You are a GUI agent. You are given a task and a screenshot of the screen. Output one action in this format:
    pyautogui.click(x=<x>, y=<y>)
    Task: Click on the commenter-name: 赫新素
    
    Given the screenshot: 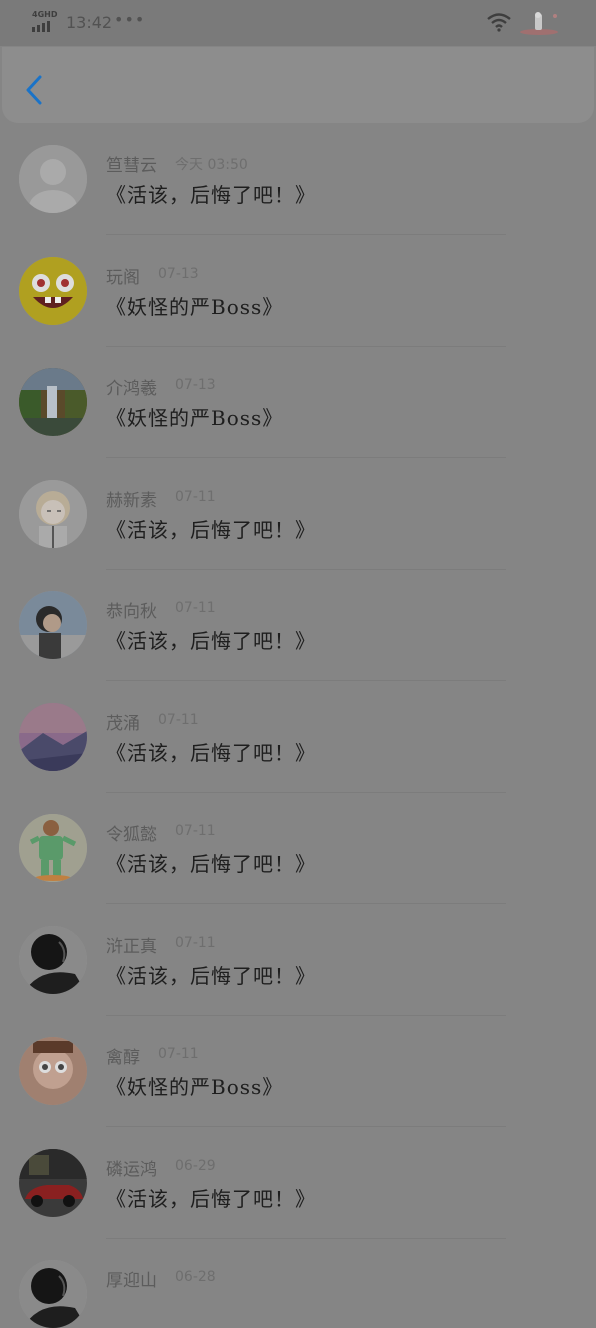 What is the action you would take?
    pyautogui.click(x=131, y=500)
    